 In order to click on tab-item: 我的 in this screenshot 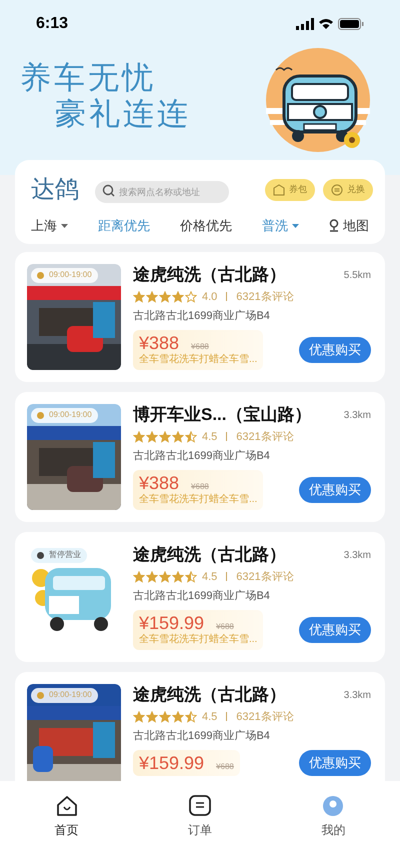, I will do `click(333, 830)`.